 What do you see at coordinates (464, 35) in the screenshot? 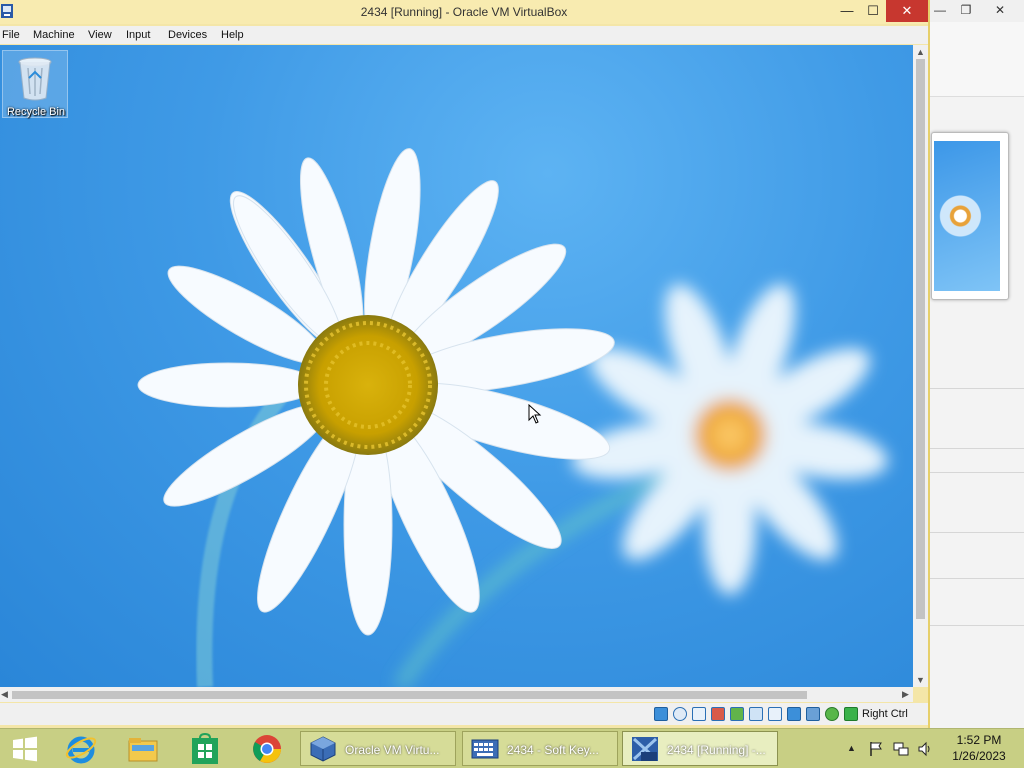
I see `menu-bar: File Machine View Input Devices Help` at bounding box center [464, 35].